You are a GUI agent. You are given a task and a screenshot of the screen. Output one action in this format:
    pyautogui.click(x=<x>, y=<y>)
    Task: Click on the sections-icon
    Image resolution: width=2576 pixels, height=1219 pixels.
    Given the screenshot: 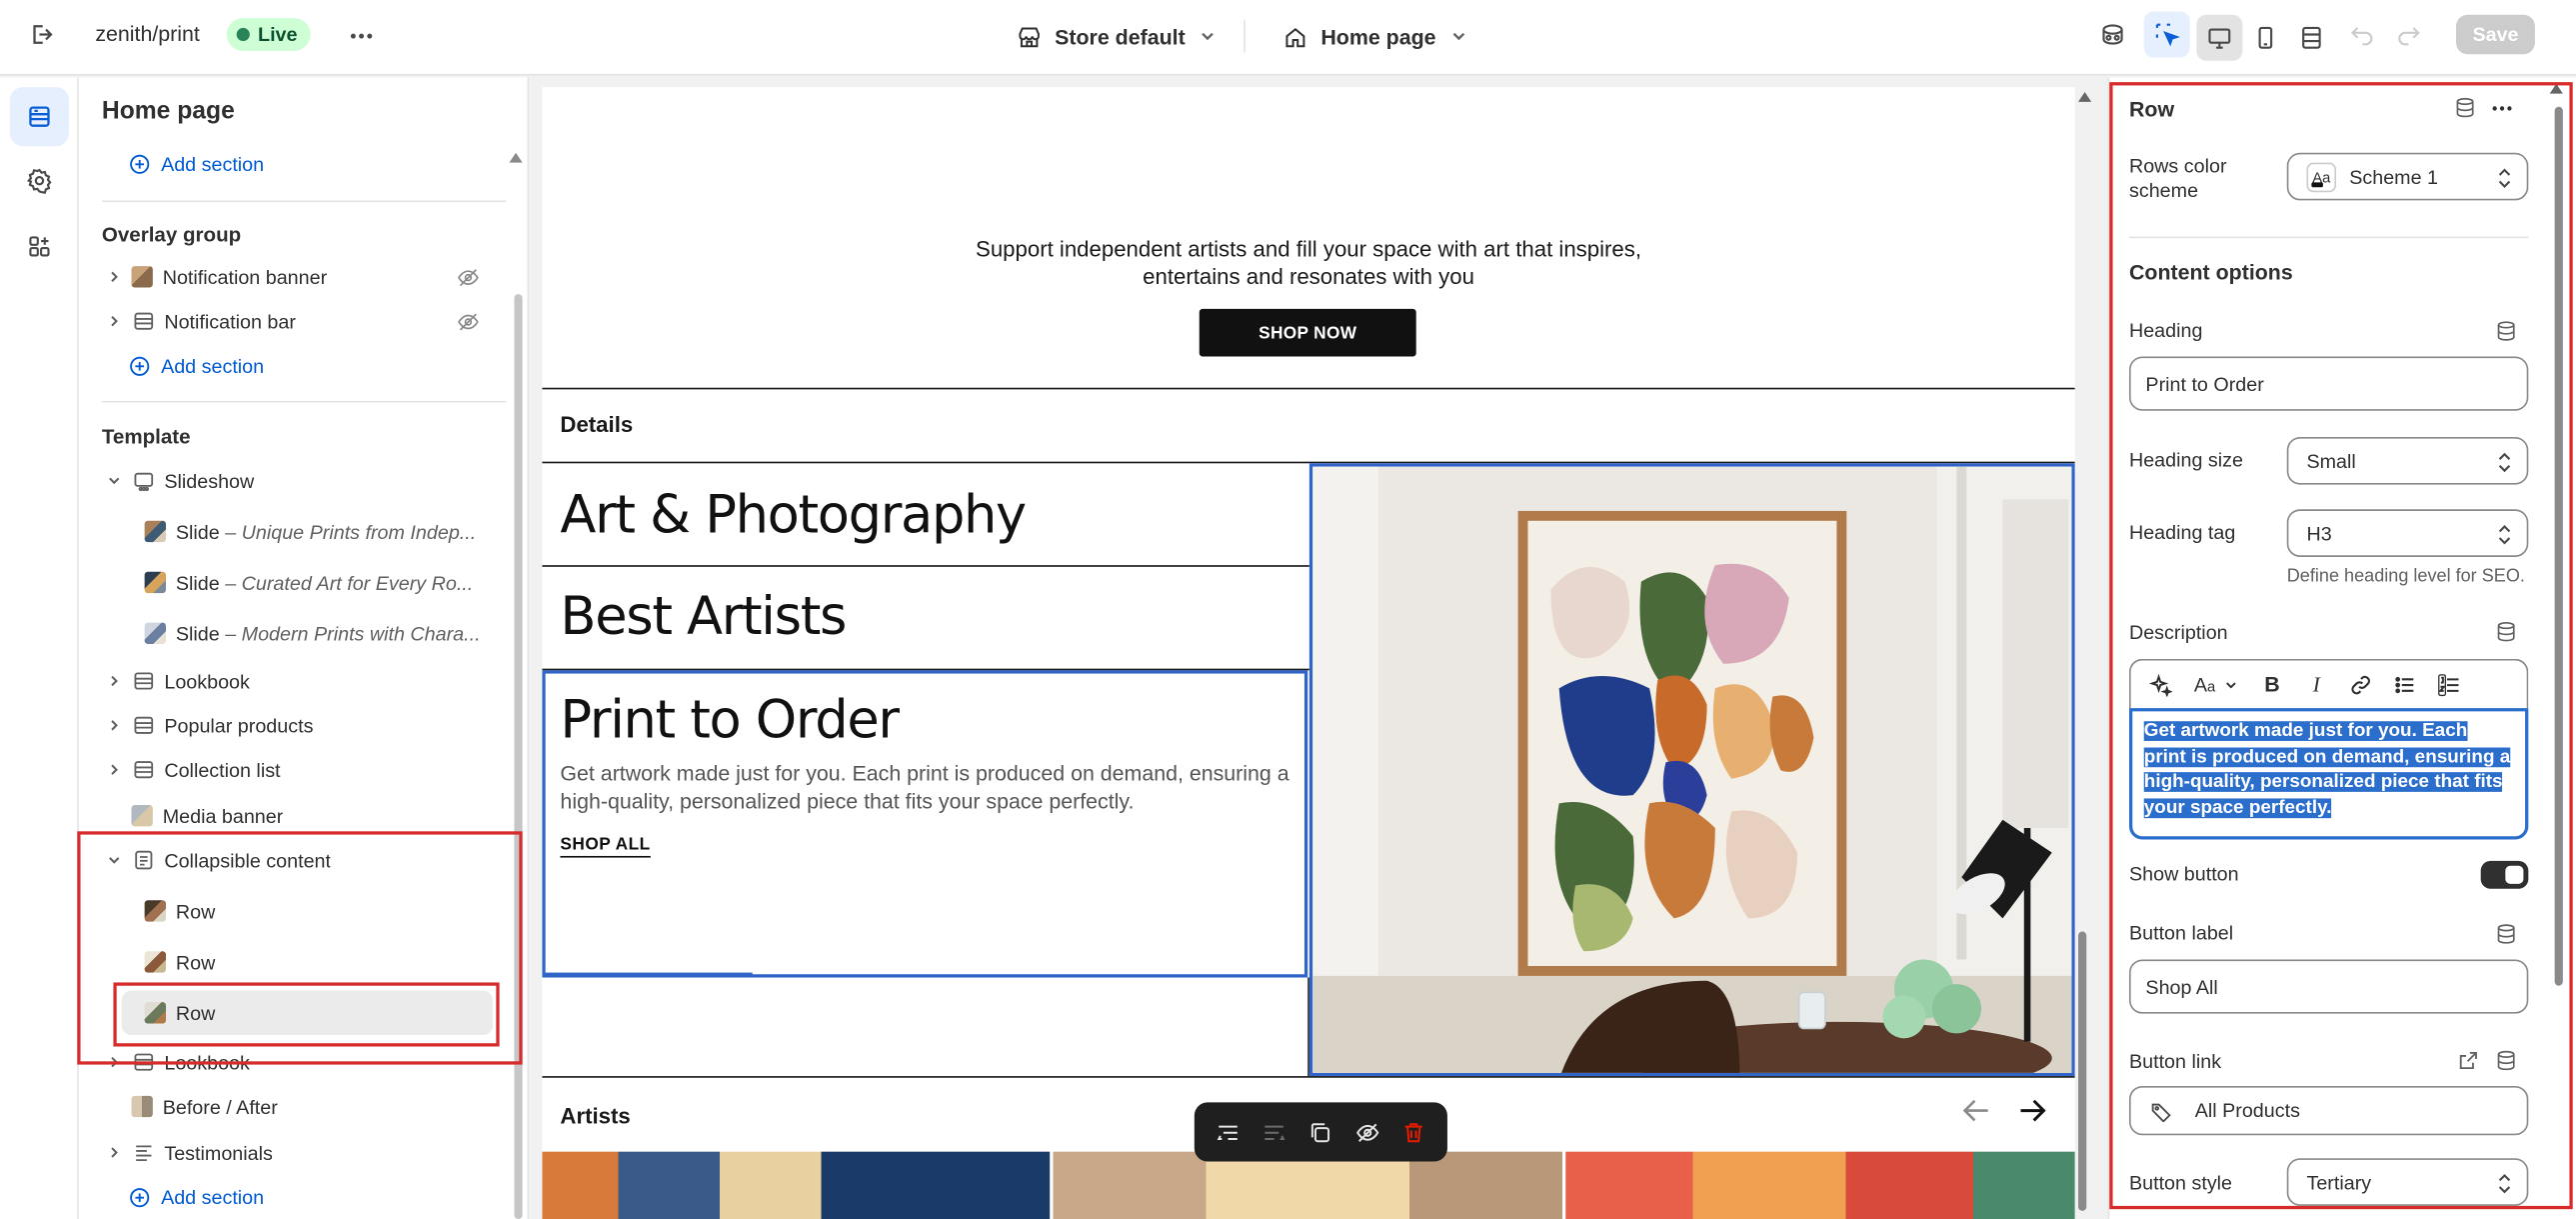 What is the action you would take?
    pyautogui.click(x=40, y=117)
    